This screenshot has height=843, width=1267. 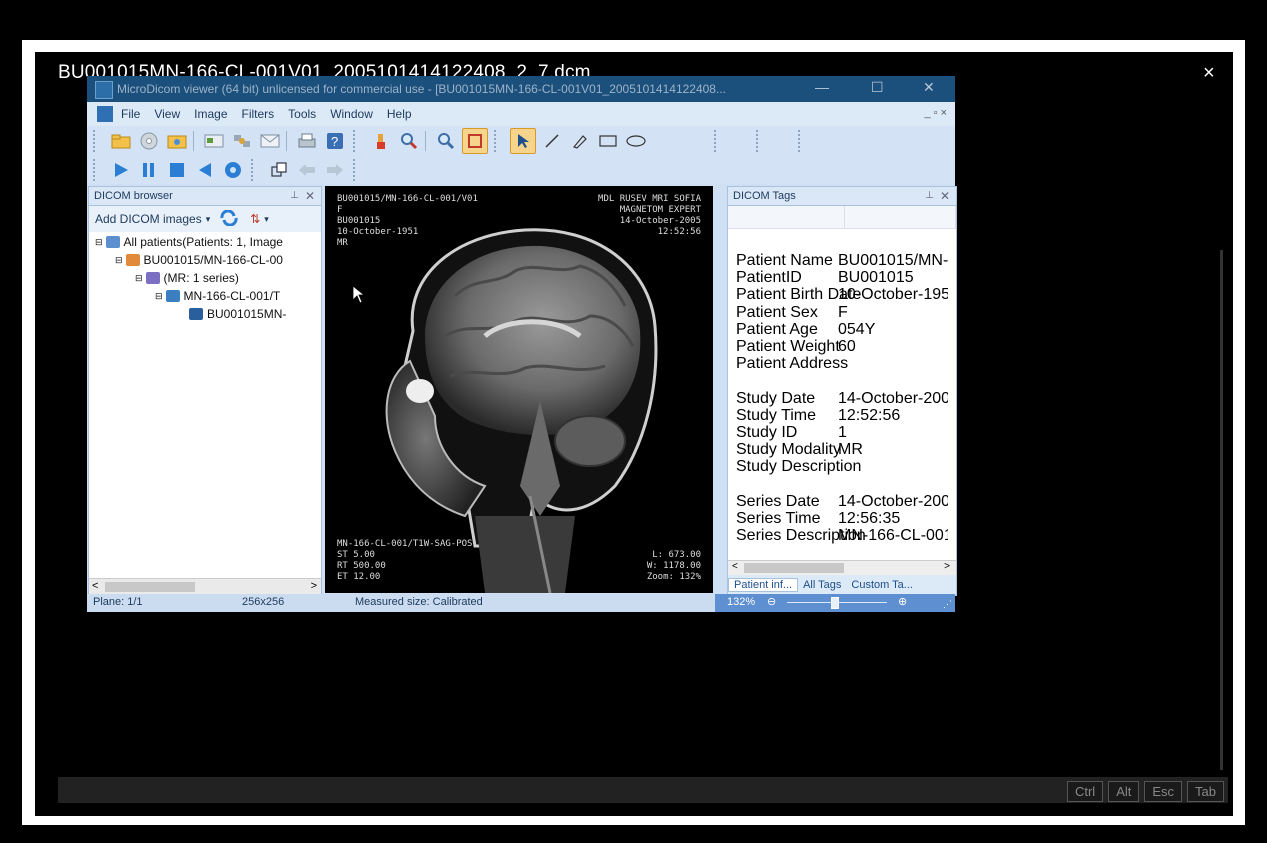 I want to click on tag-row: Study Date 14-October-2005, so click(x=842, y=399).